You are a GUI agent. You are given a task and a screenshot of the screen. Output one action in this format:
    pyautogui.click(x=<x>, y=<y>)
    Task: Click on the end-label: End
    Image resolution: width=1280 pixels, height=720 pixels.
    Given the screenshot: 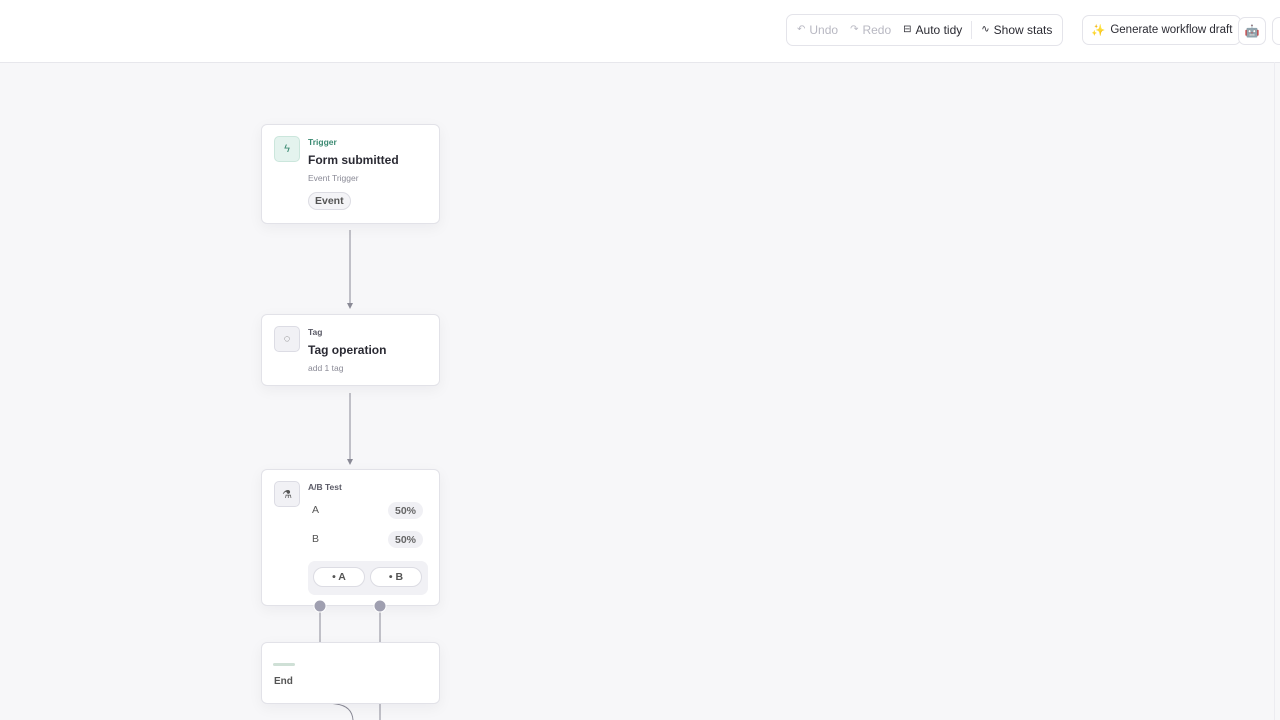 What is the action you would take?
    pyautogui.click(x=283, y=681)
    